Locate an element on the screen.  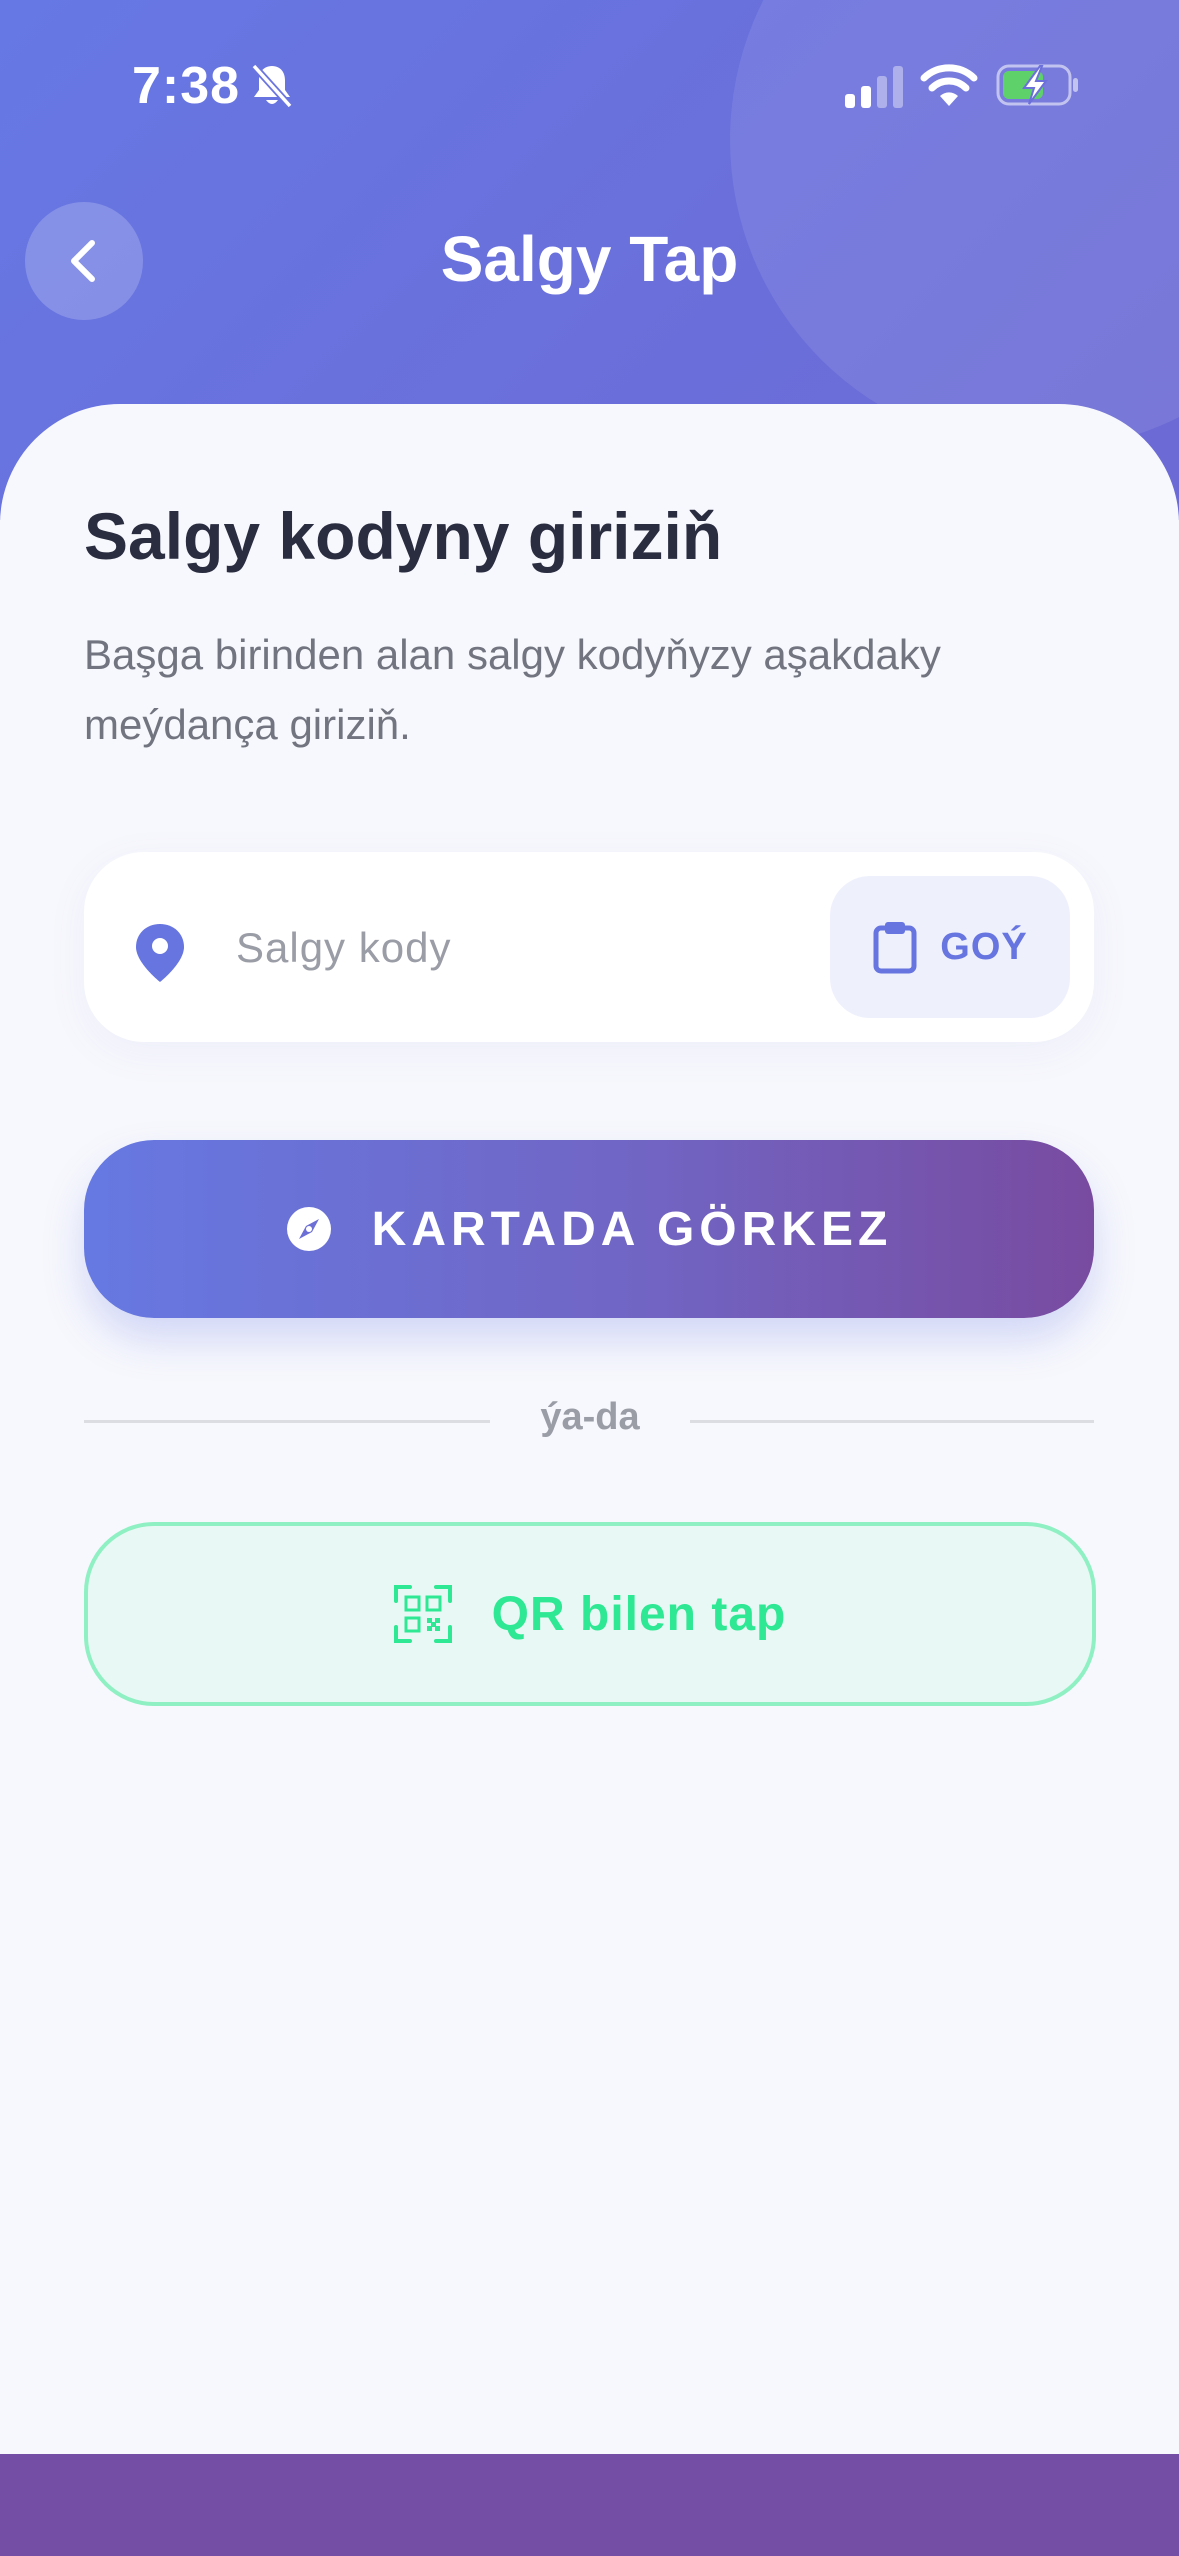
bottom-bar is located at coordinates (589, 2505).